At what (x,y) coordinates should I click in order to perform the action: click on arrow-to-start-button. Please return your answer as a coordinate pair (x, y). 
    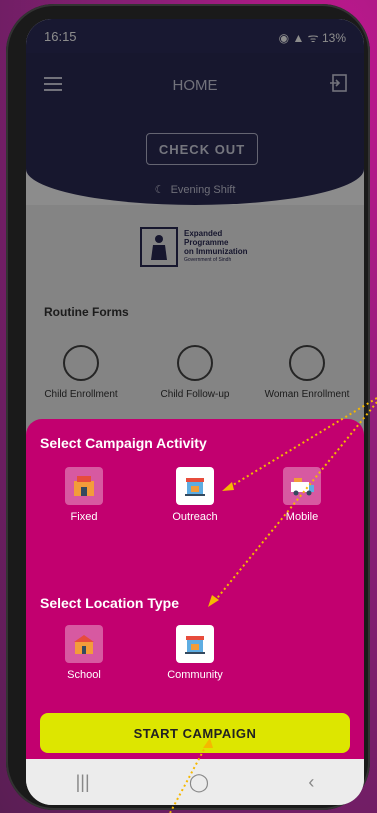
    Looking at the image, I should click on (189, 777).